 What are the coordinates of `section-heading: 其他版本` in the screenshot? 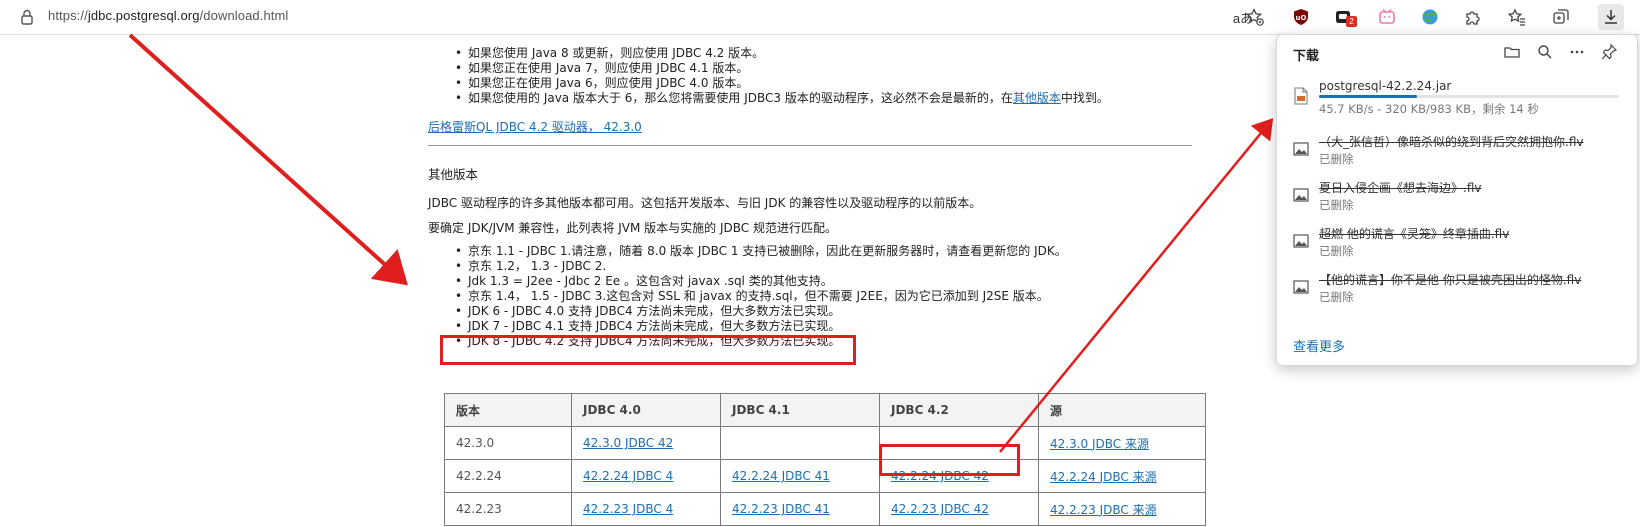 It's located at (453, 174).